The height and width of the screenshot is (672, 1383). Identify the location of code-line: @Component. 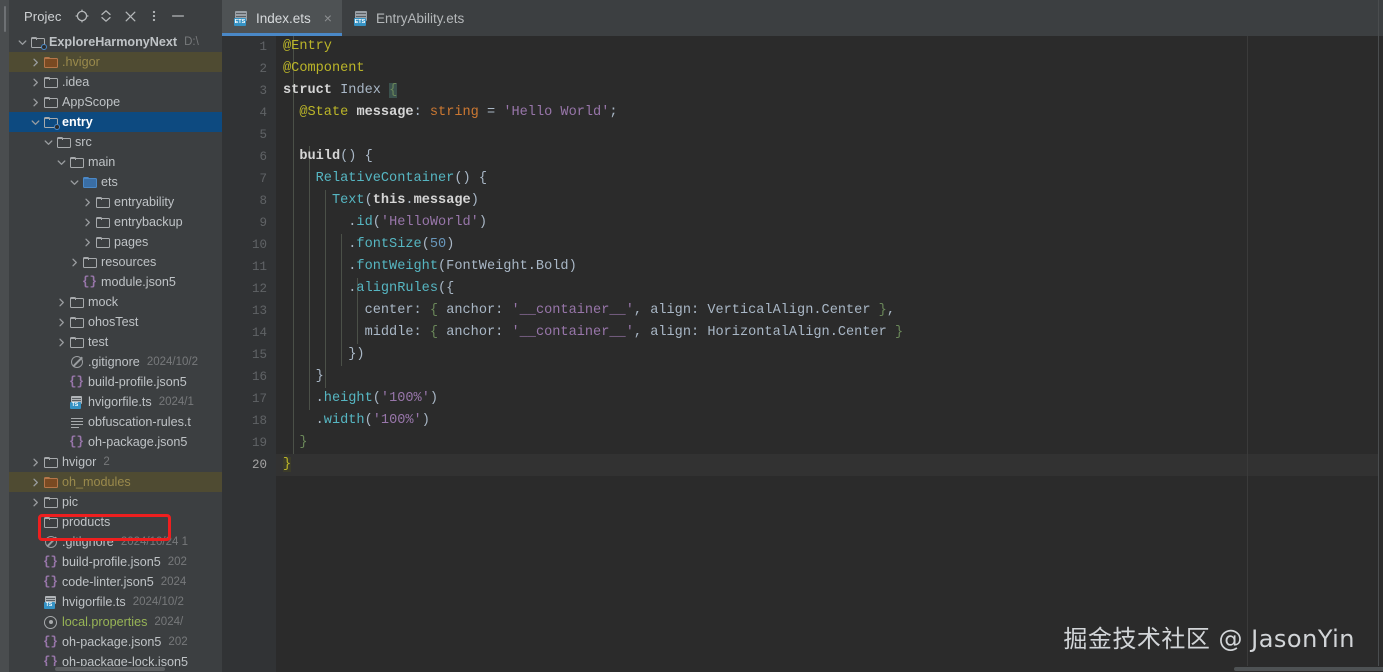
(829, 69).